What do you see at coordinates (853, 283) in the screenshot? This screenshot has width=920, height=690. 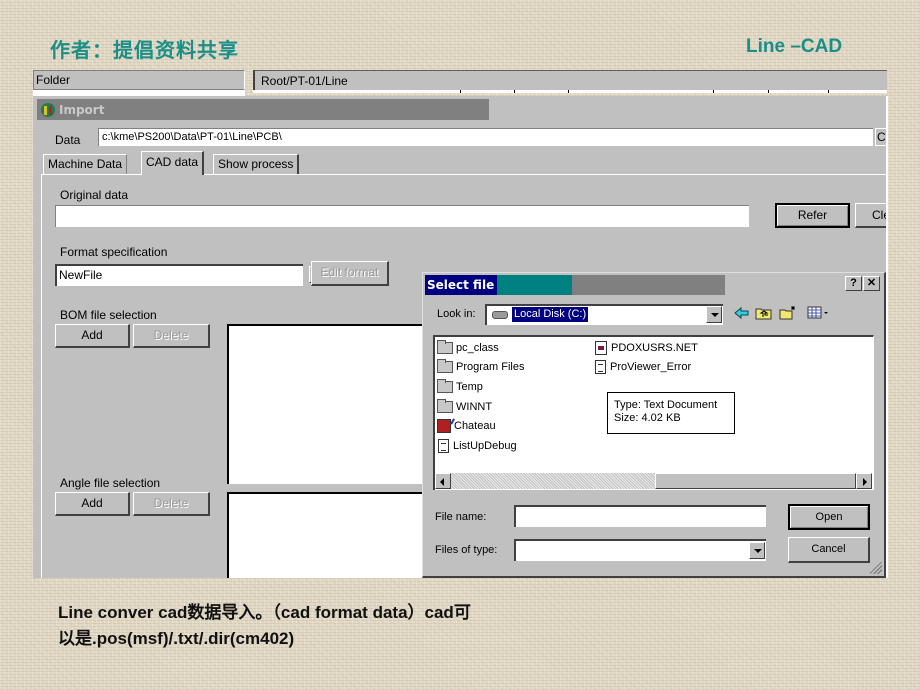 I see `help-button: ?` at bounding box center [853, 283].